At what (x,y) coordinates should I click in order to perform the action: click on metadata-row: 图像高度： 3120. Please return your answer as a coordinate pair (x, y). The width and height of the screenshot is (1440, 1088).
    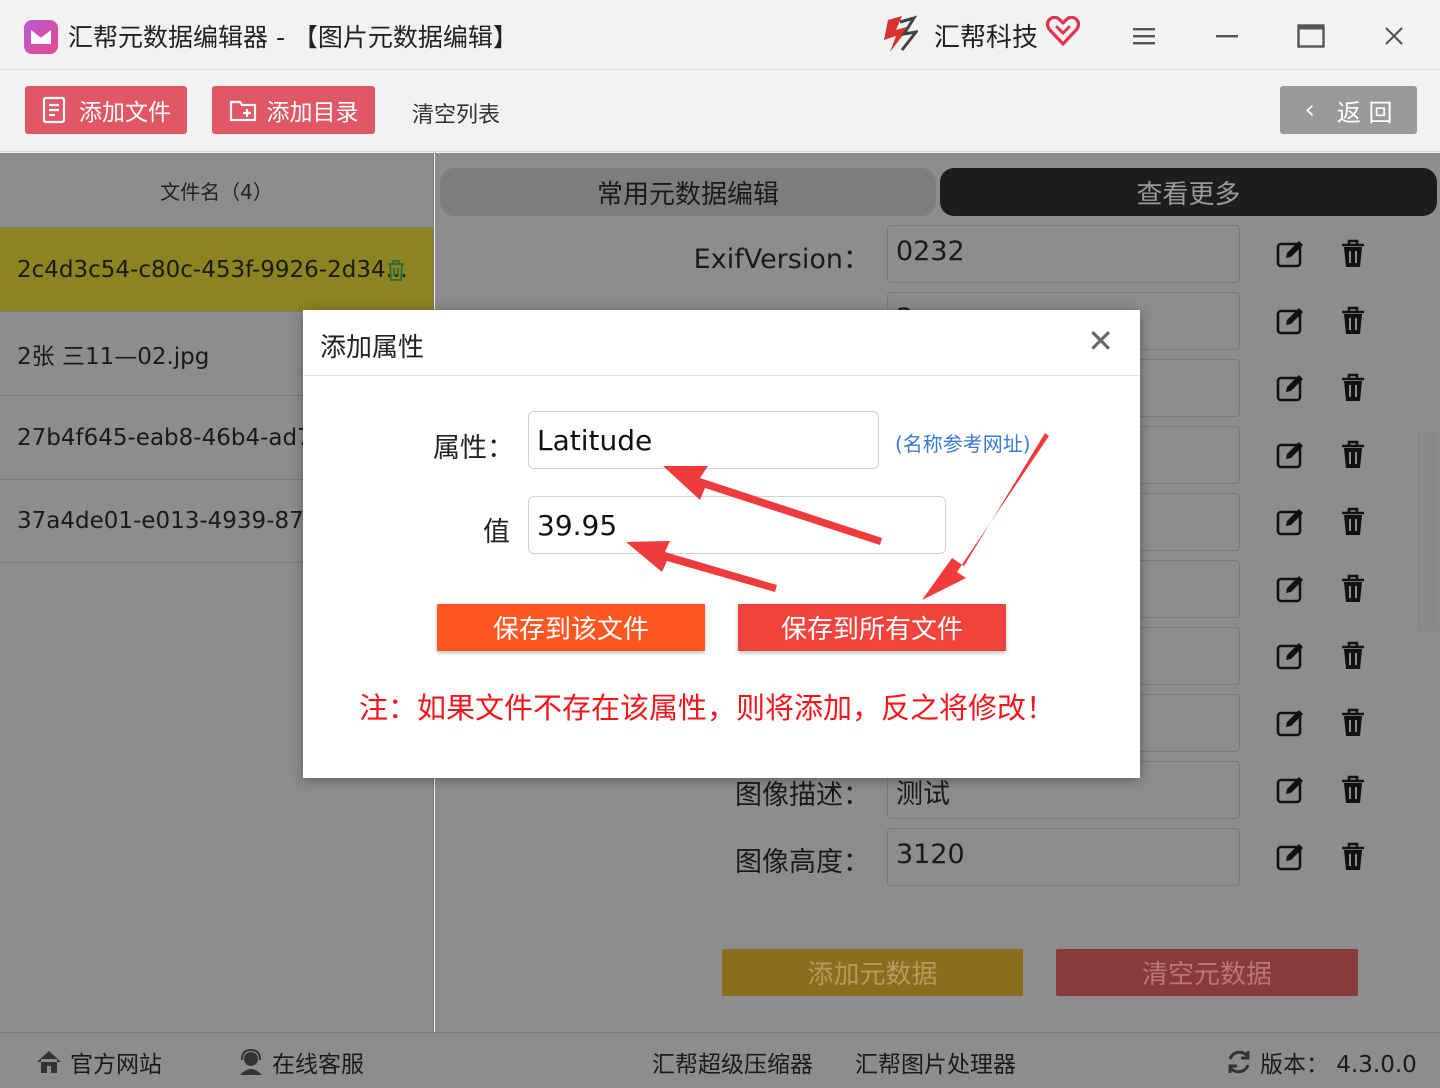
    Looking at the image, I should click on (937, 861).